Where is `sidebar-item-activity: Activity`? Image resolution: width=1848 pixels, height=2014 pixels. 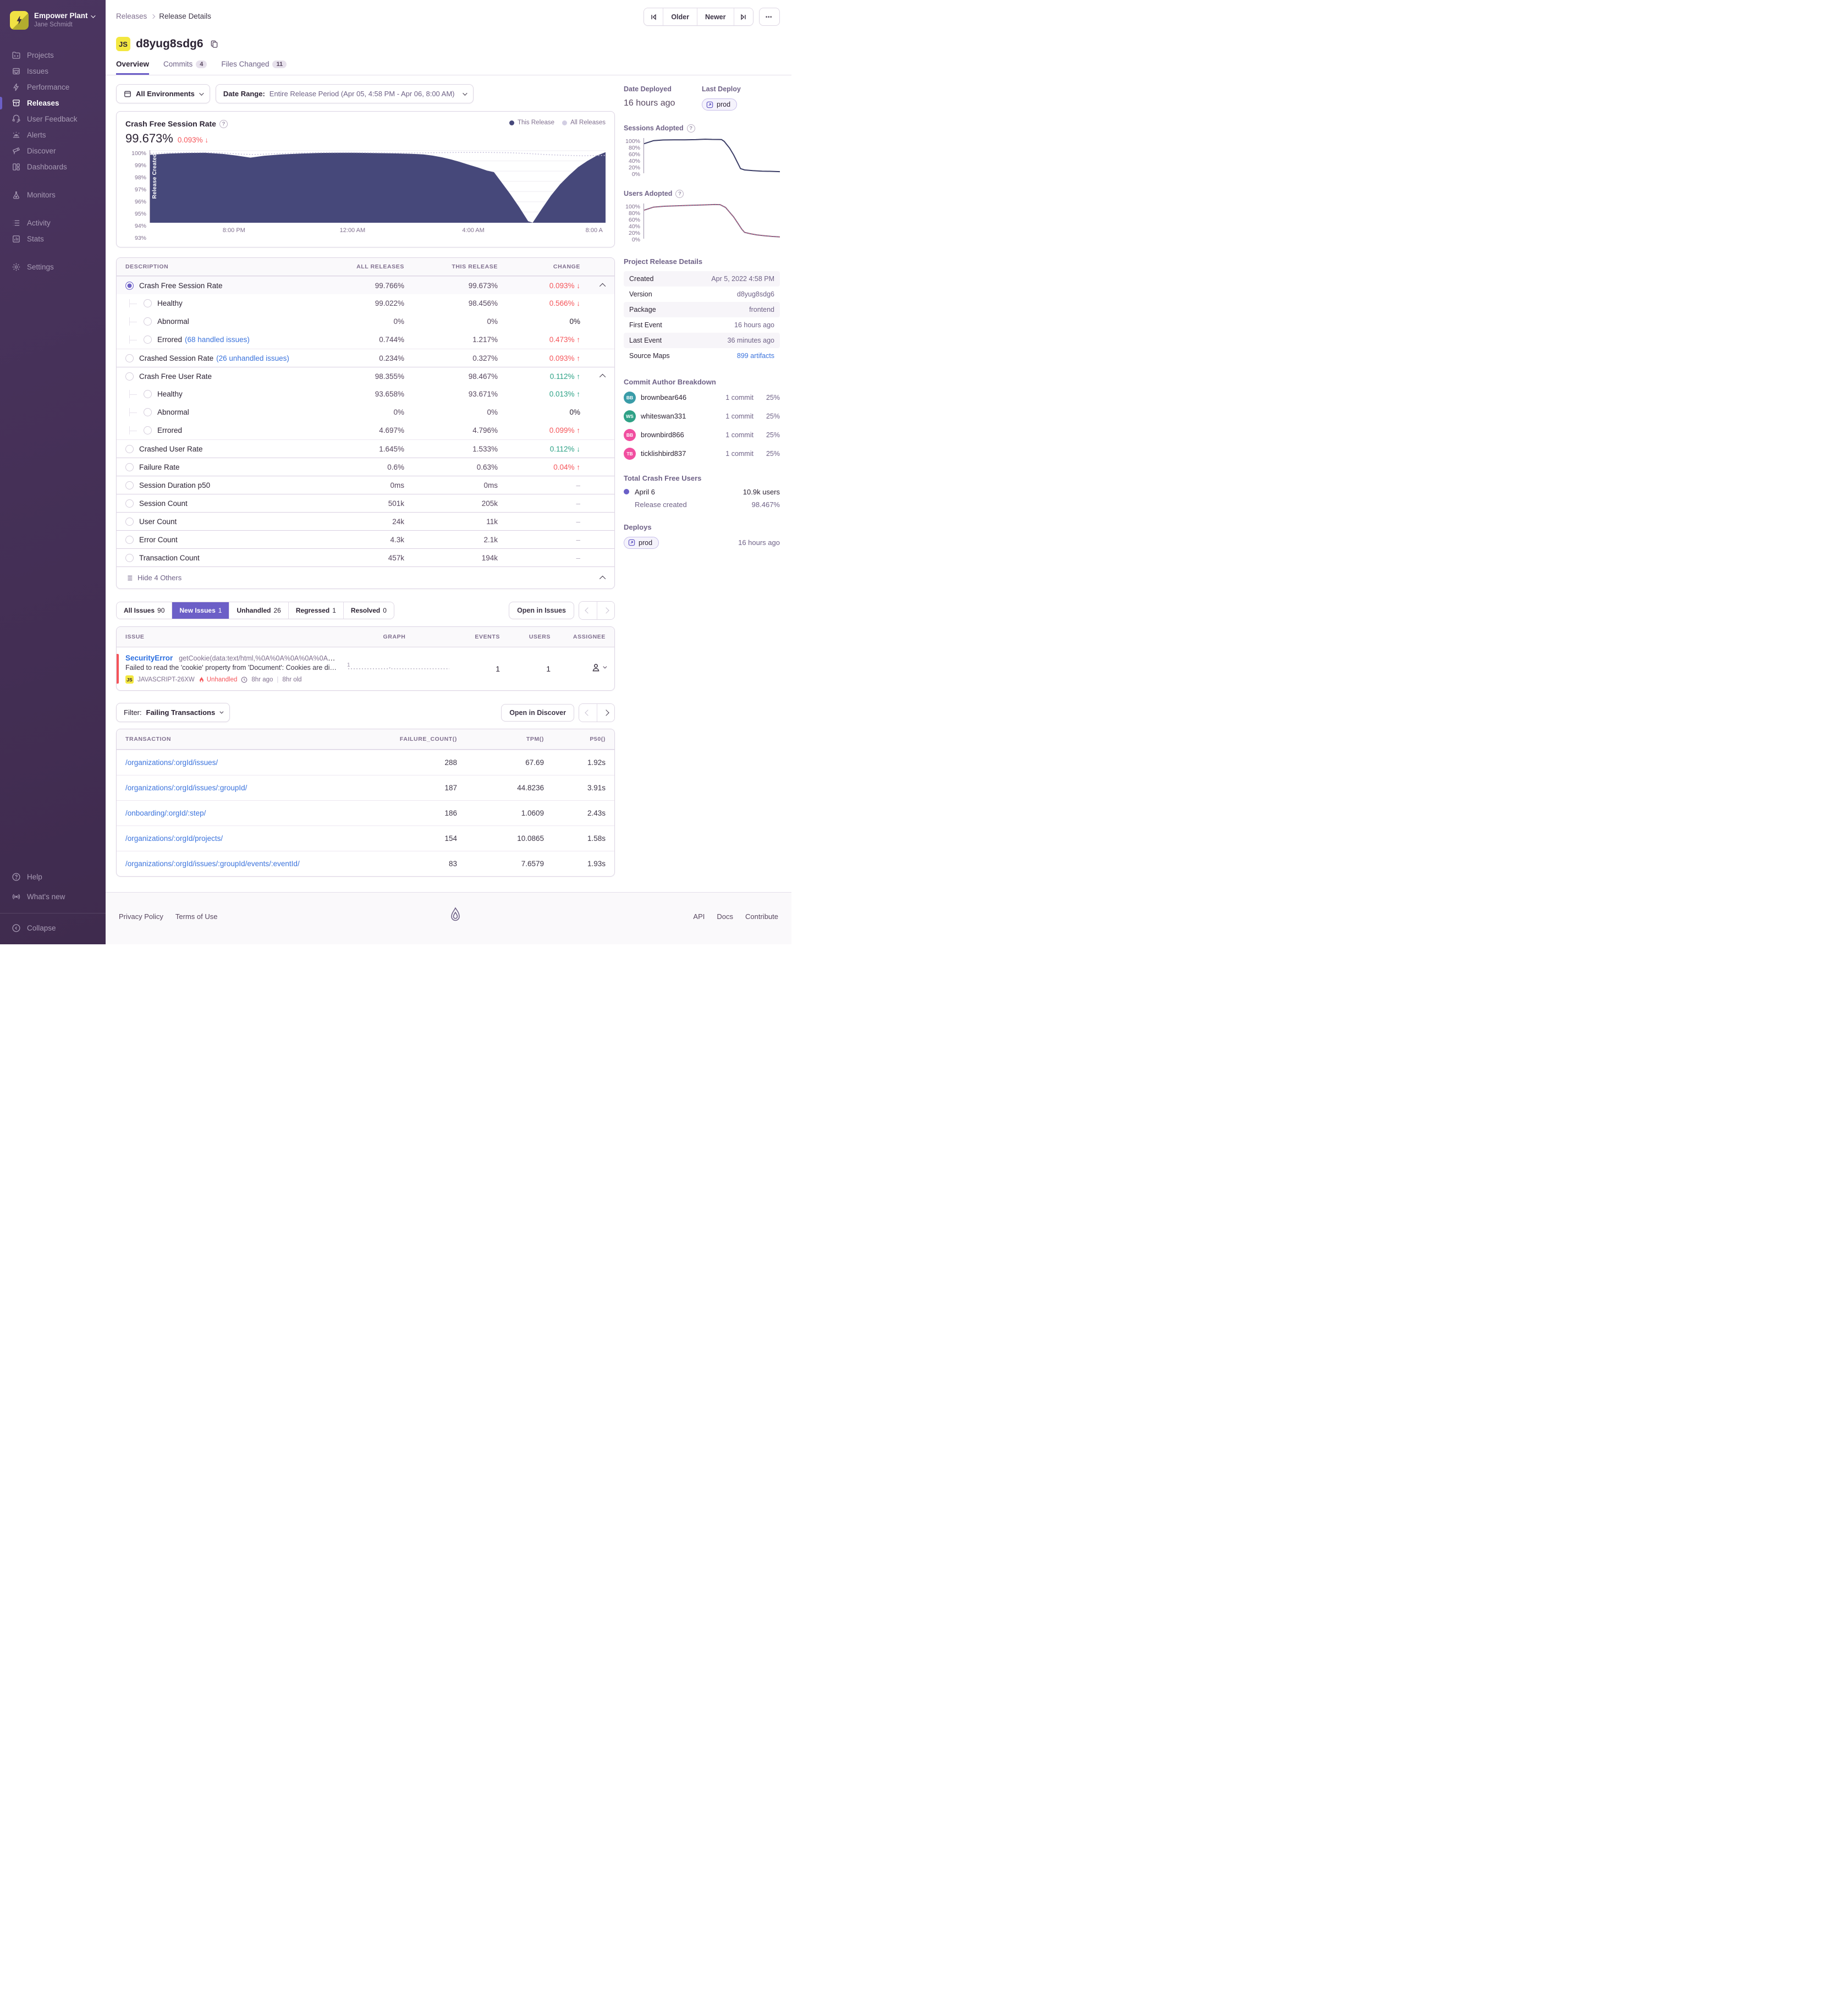
sidebar-item-activity: Activity is located at coordinates (53, 223).